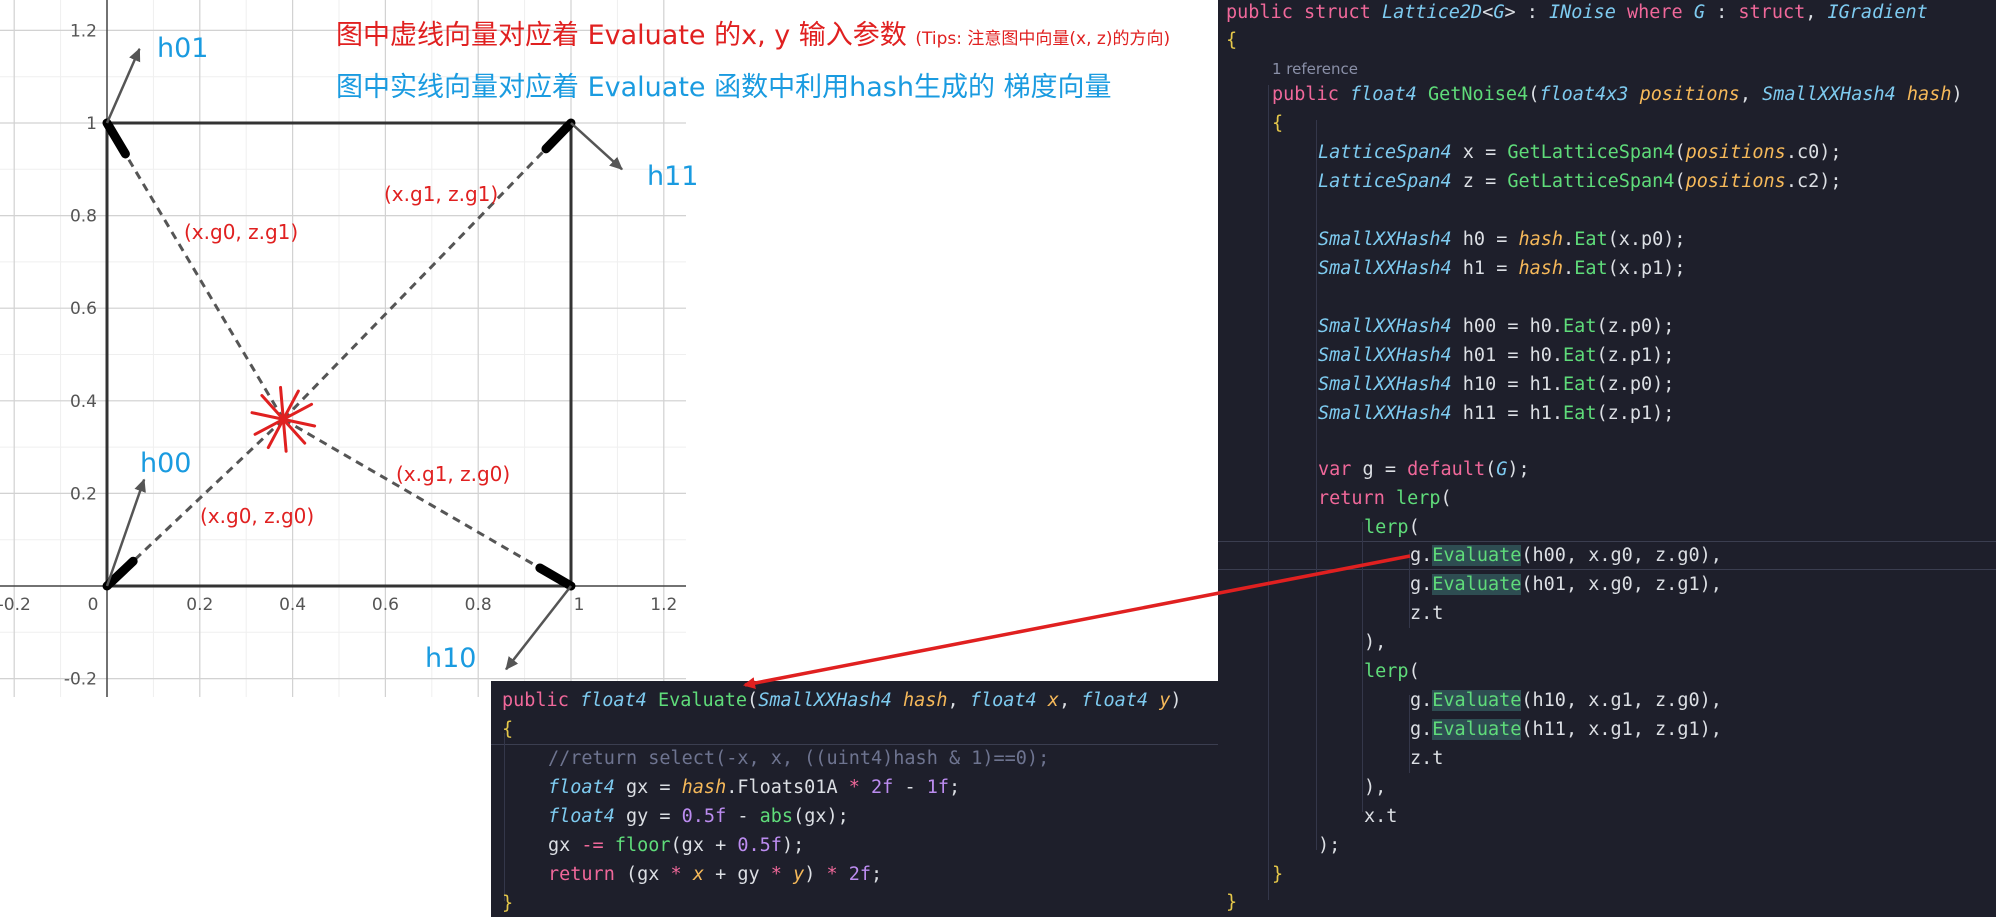 The height and width of the screenshot is (917, 1996). I want to click on x-tick-label: 0.8, so click(478, 605).